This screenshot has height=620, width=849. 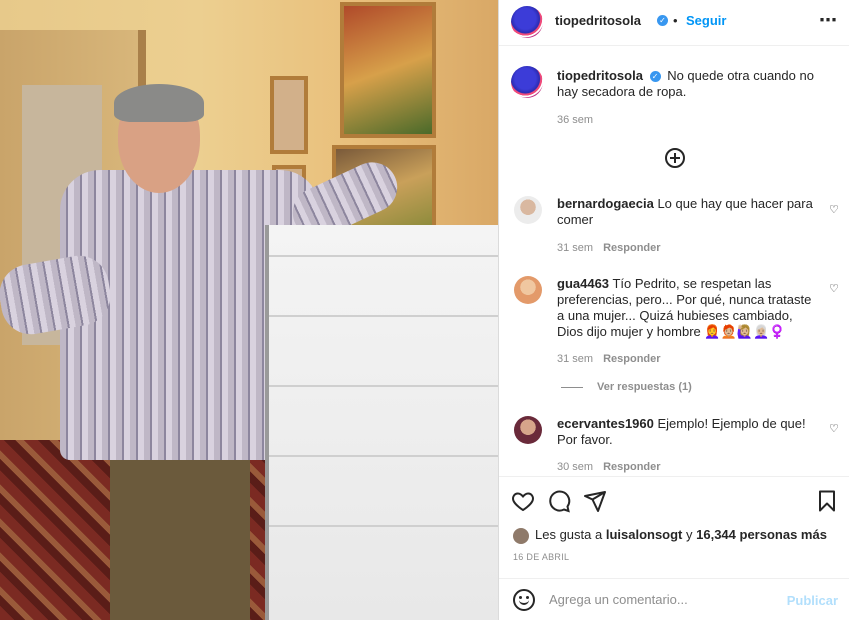 I want to click on comment-bar: Publicar, so click(x=674, y=599).